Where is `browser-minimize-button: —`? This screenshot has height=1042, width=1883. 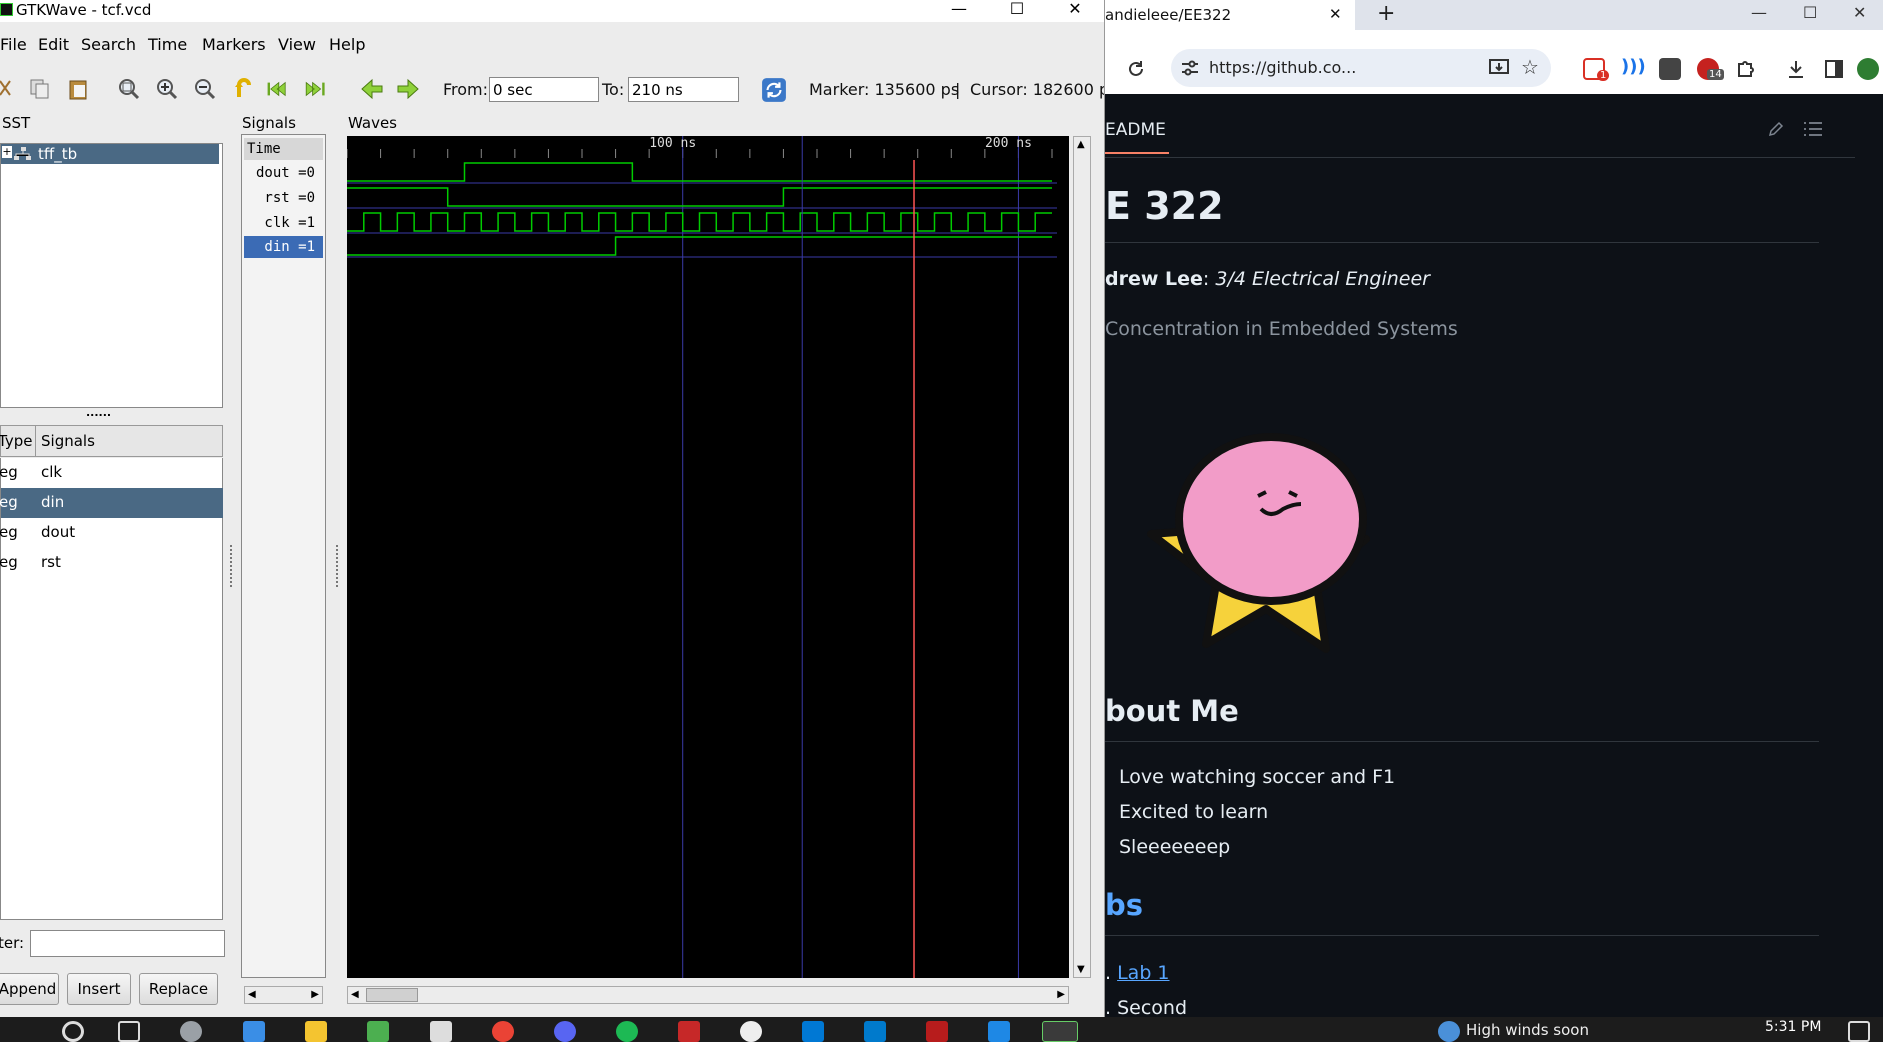 browser-minimize-button: — is located at coordinates (1759, 12).